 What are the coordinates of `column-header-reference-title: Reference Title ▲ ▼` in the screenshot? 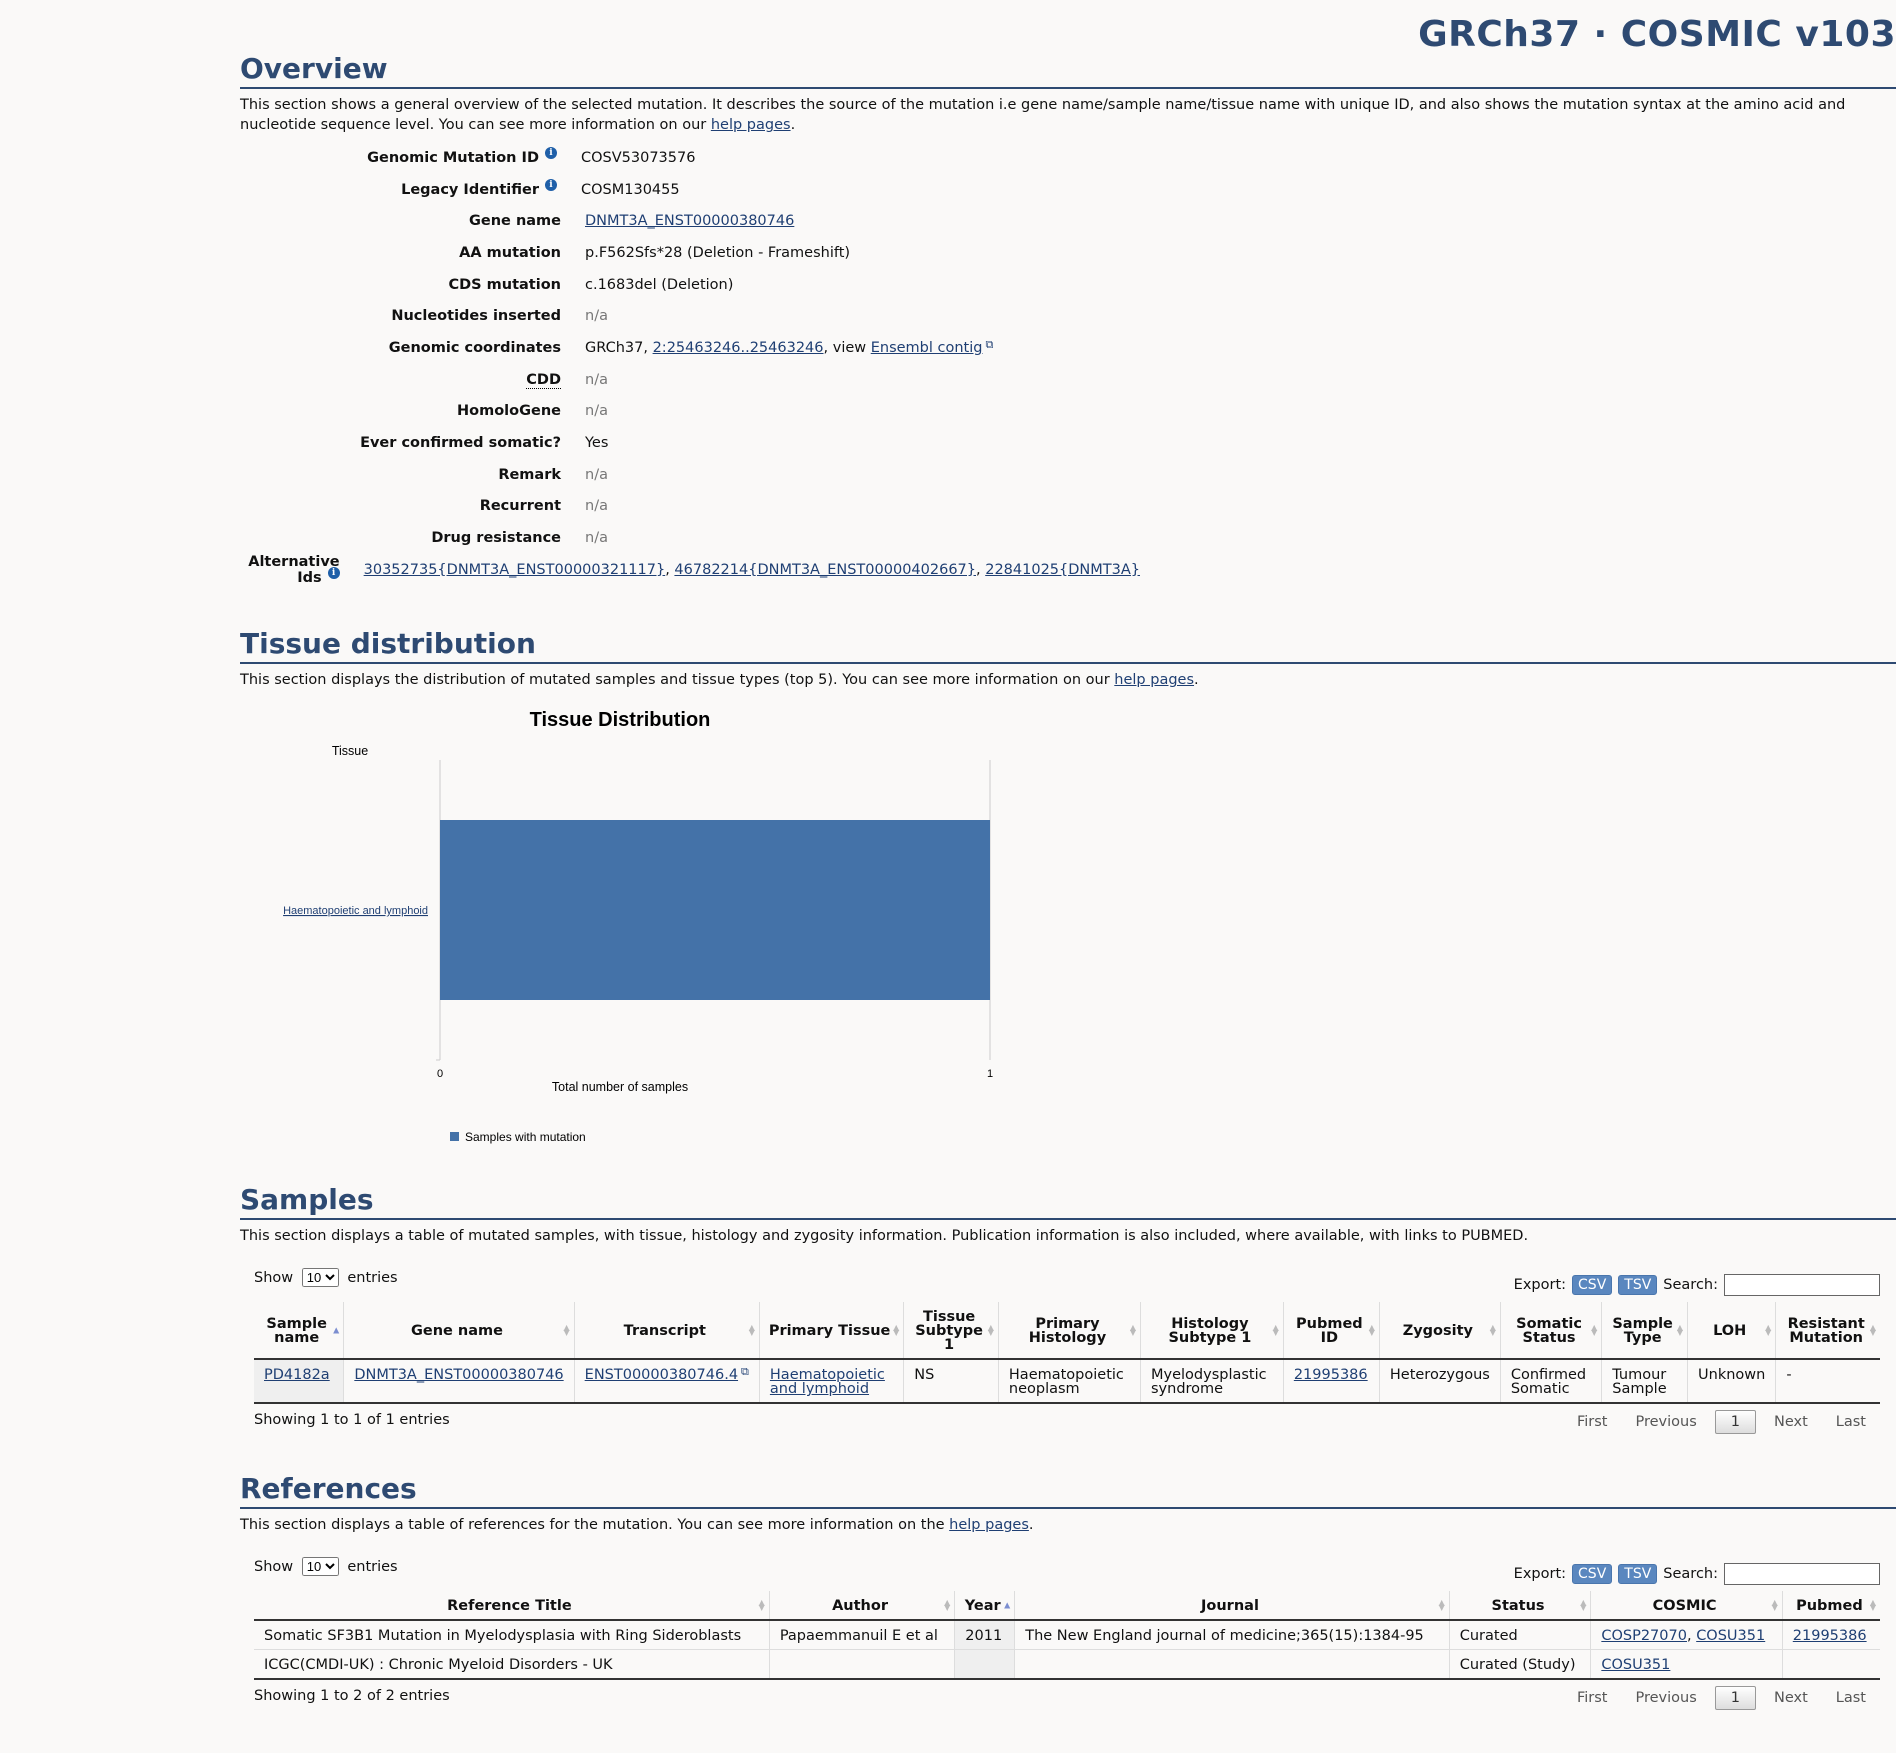 It's located at (512, 1606).